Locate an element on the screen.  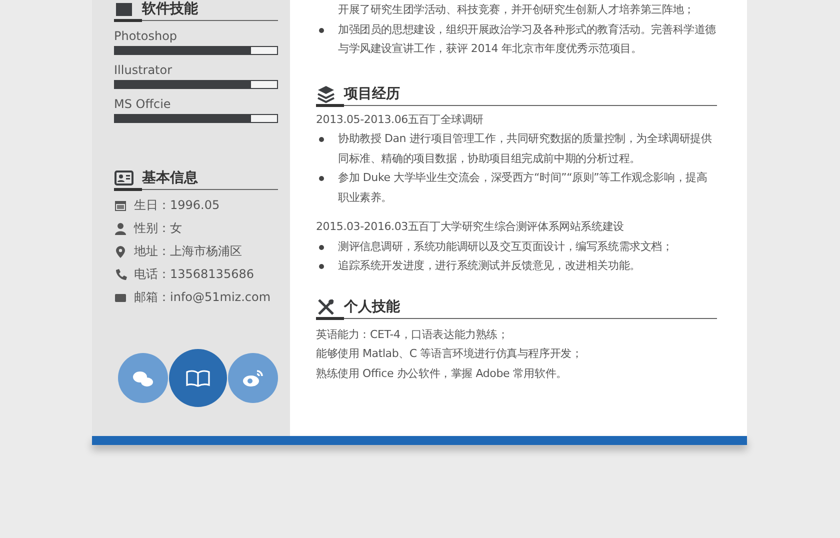
bullet-text: 参加 Duke 大学毕业生交流会，深受西方“时间”“原则”等工作观念影响，提高职业素养。 is located at coordinates (523, 188).